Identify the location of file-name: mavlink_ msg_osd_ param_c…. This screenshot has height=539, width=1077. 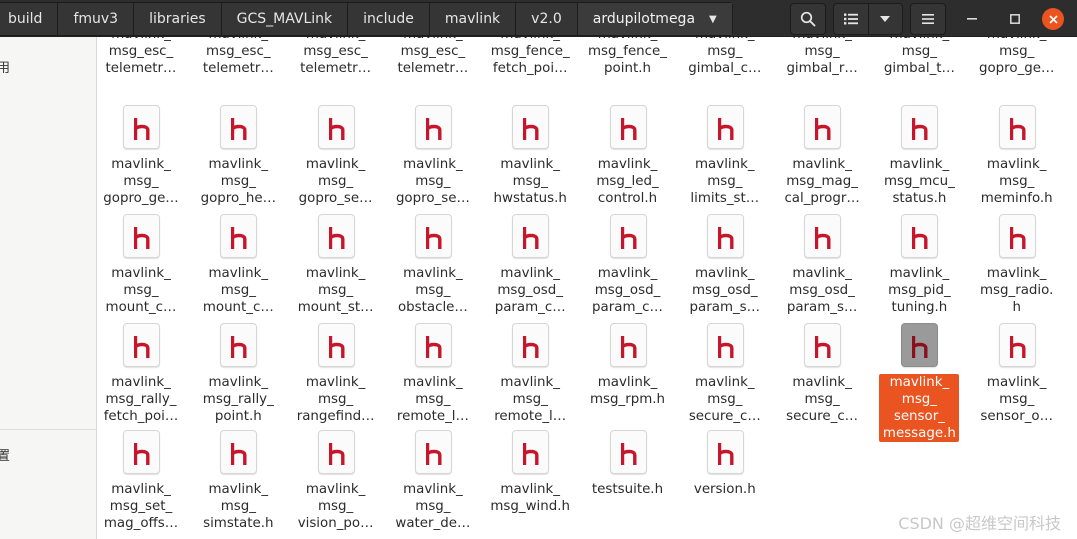
(530, 290).